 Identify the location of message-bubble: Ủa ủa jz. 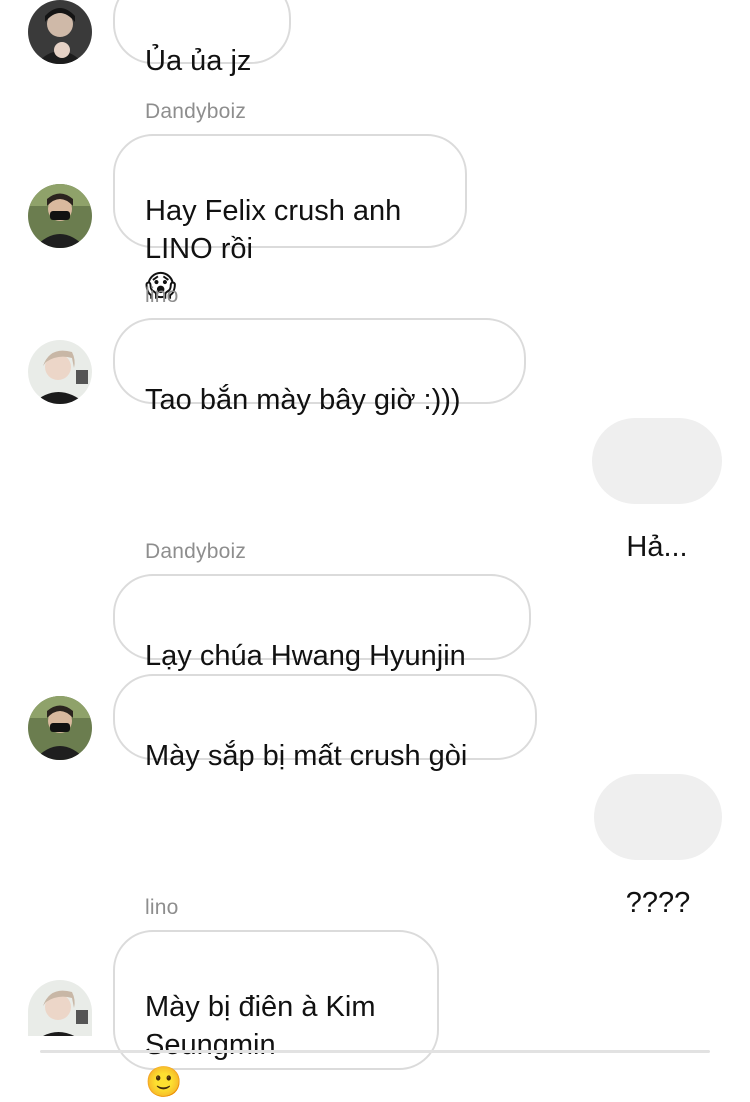
(202, 38).